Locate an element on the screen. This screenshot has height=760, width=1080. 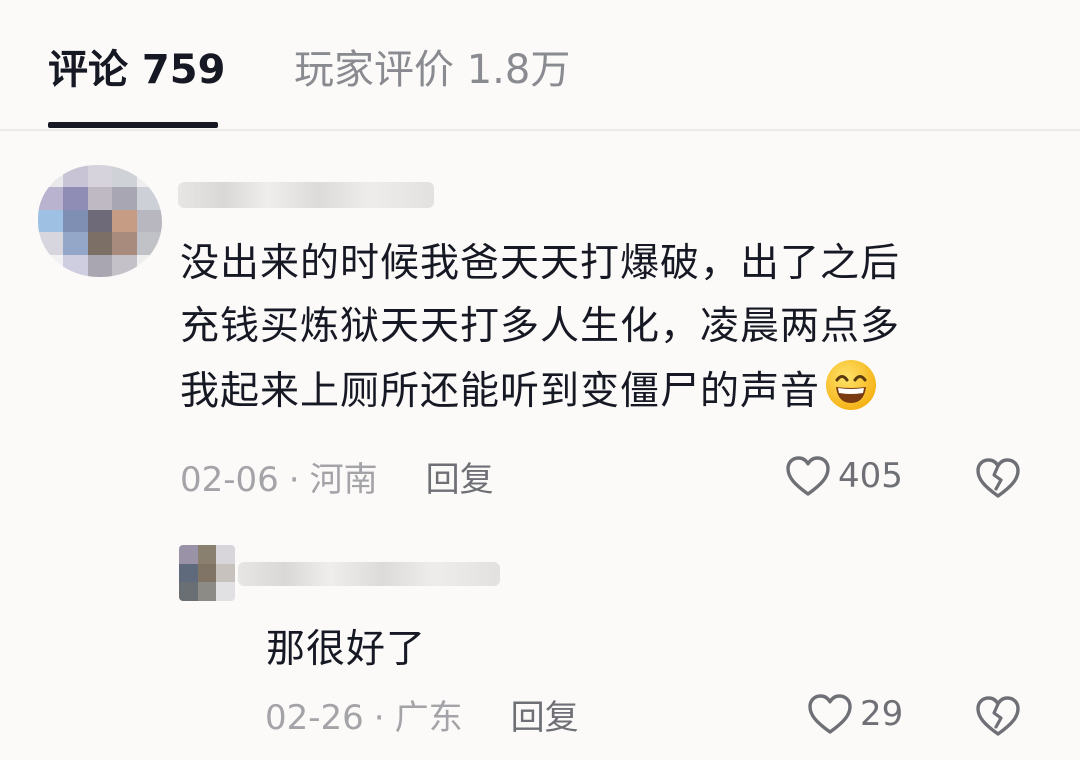
tabs-divider is located at coordinates (540, 130).